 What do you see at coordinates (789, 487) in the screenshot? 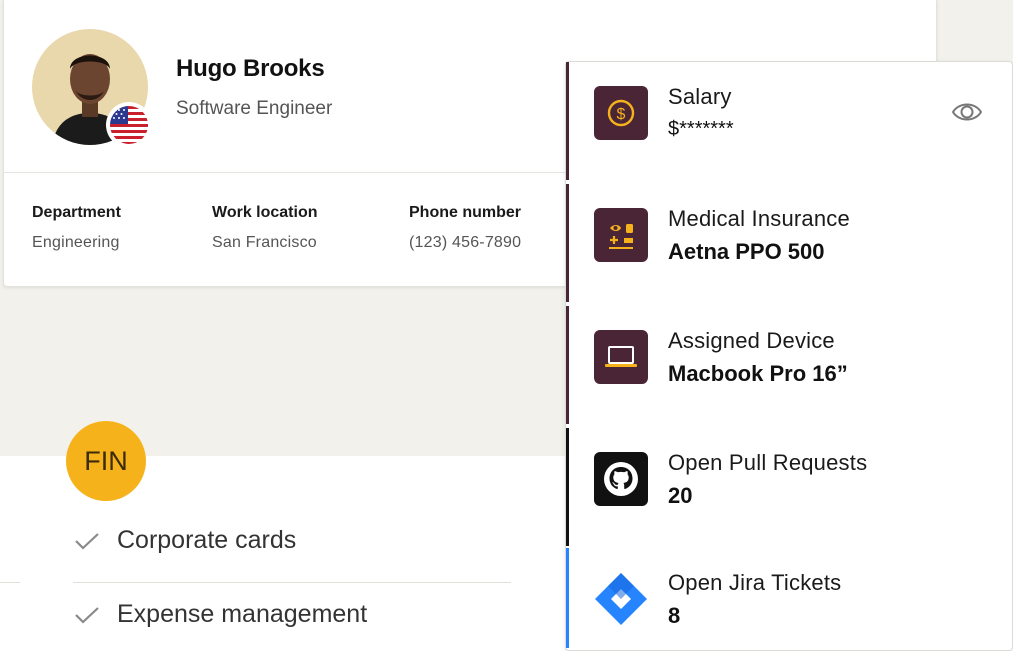
I see `info-row-open-pull-requests: Open Pull Requests 20` at bounding box center [789, 487].